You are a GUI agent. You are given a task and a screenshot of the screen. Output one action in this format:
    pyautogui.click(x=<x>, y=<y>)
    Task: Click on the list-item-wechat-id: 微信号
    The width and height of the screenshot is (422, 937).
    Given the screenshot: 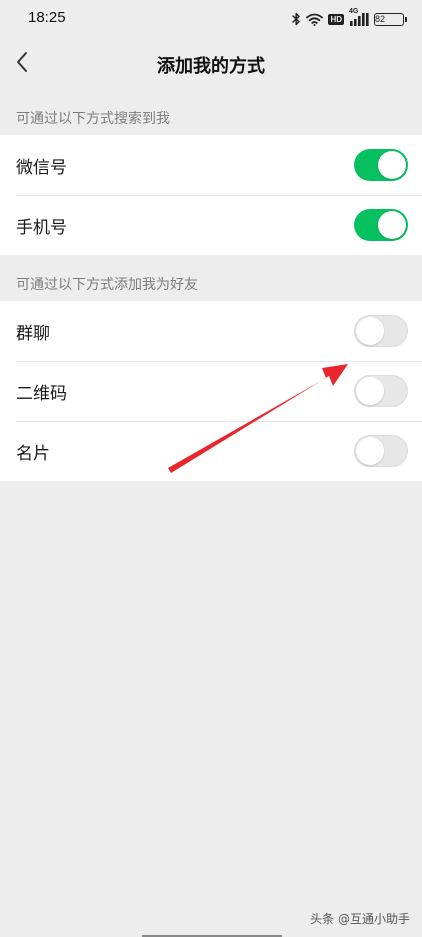 What is the action you would take?
    pyautogui.click(x=211, y=165)
    